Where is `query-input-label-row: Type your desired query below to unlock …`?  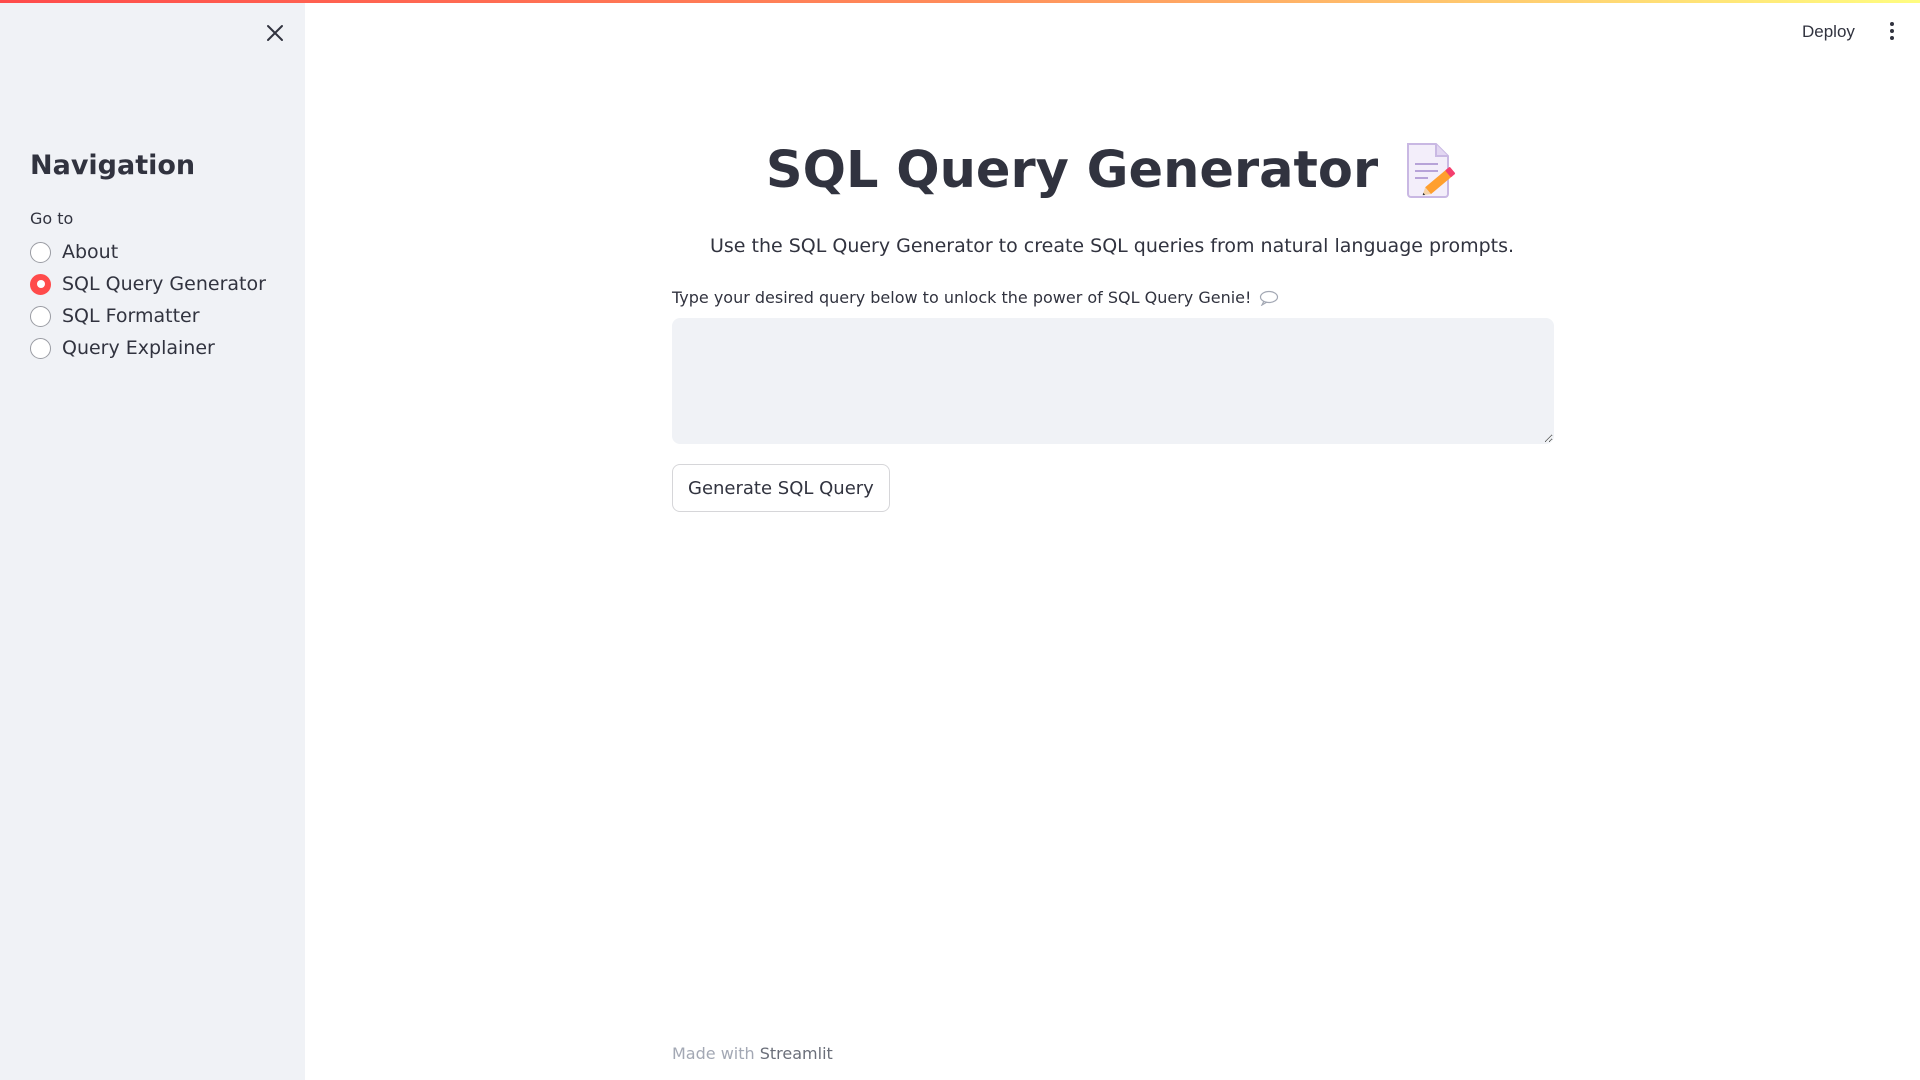 query-input-label-row: Type your desired query below to unlock … is located at coordinates (975, 297).